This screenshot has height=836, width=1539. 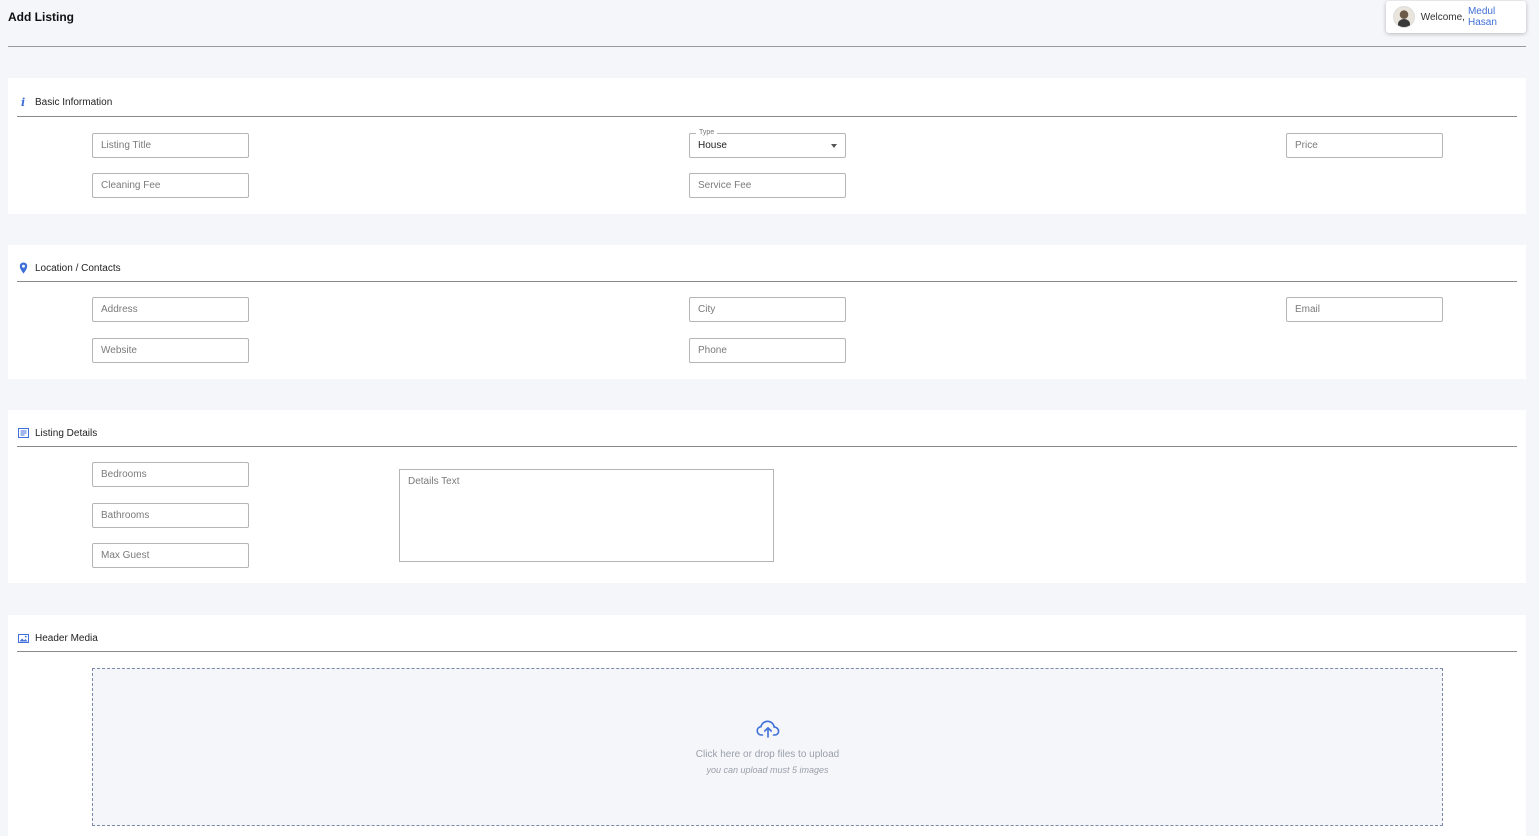 I want to click on type-value: House, so click(x=712, y=145).